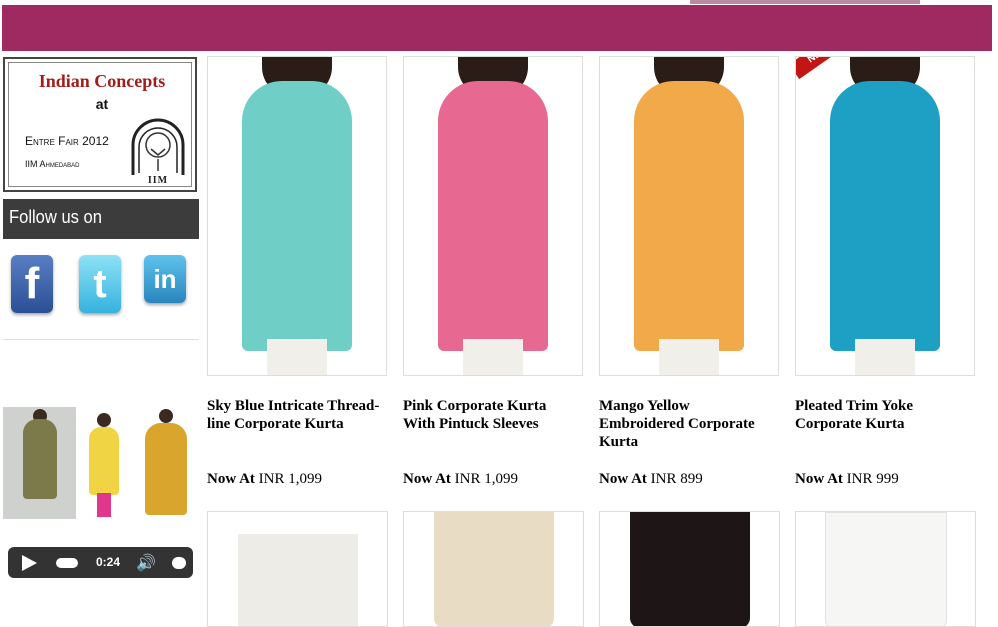 Image resolution: width=998 pixels, height=627 pixels. What do you see at coordinates (885, 216) in the screenshot?
I see `product-image: NEW` at bounding box center [885, 216].